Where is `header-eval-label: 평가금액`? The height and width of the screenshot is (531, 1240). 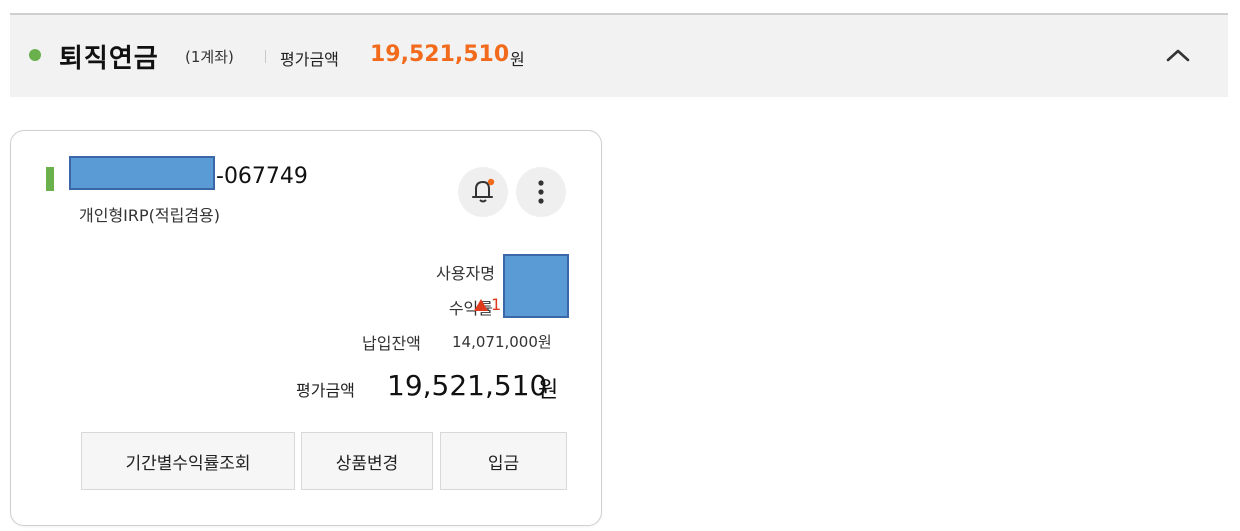 header-eval-label: 평가금액 is located at coordinates (309, 59).